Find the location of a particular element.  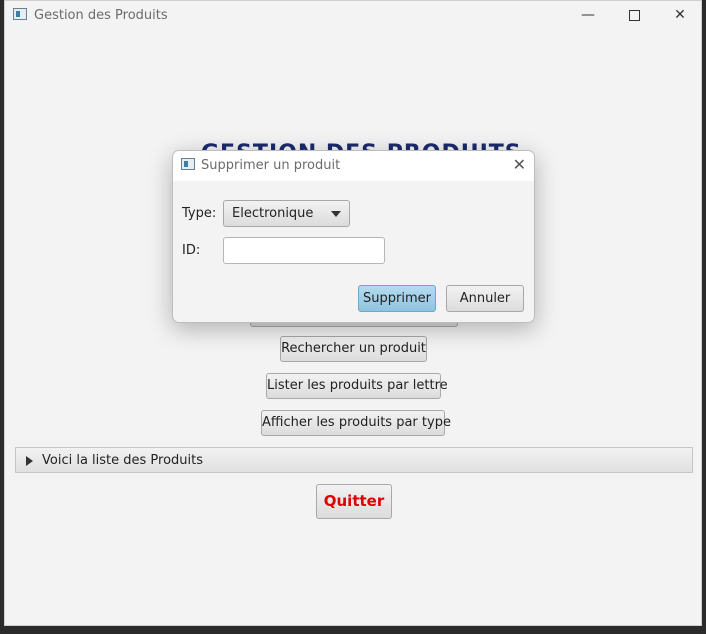

window-title: Gestion des Produits is located at coordinates (101, 15).